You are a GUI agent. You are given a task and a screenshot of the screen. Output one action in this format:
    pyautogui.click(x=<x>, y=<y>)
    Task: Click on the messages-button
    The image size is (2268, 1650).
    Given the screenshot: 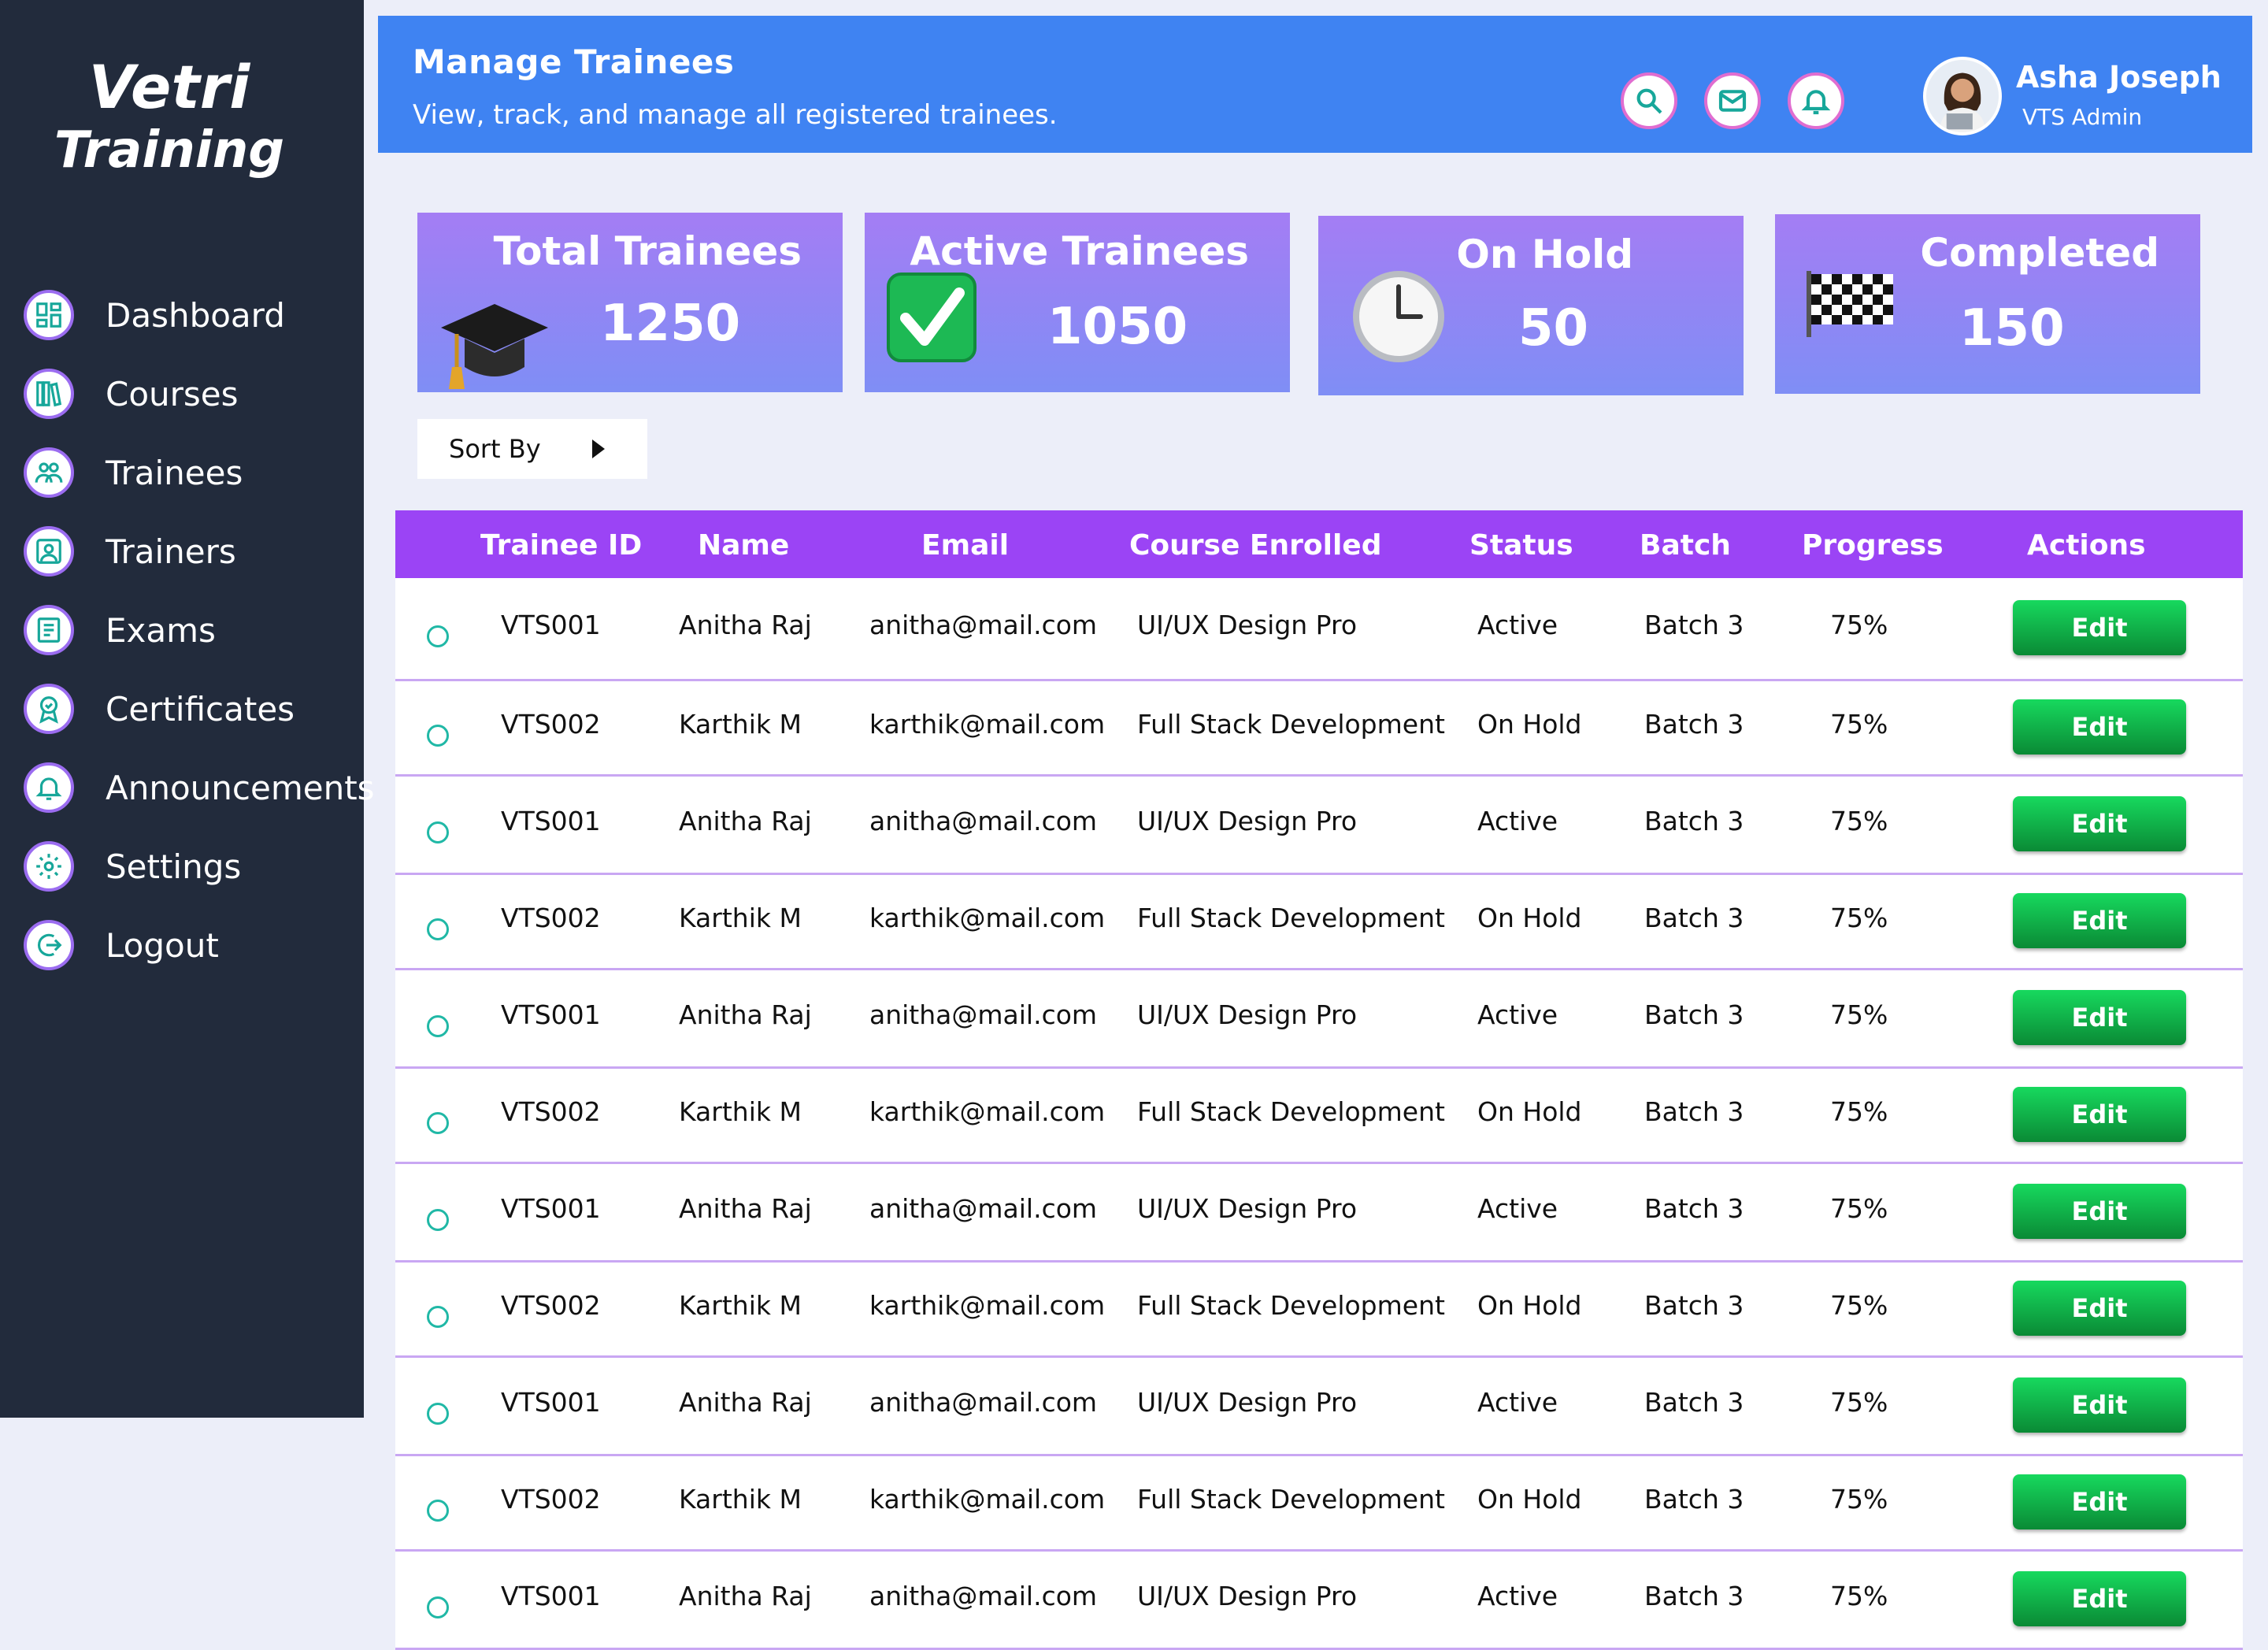 What is the action you would take?
    pyautogui.click(x=1732, y=101)
    